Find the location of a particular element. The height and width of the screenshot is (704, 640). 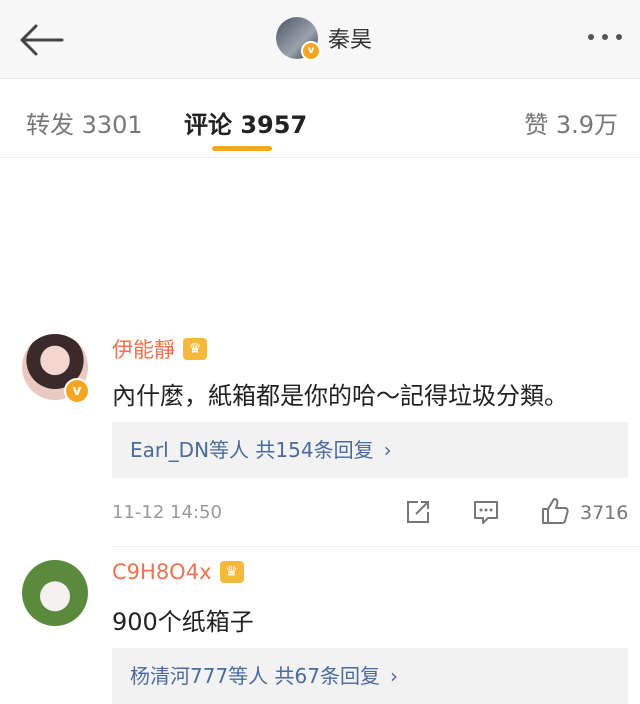

top-bar: v 秦昊 is located at coordinates (320, 39).